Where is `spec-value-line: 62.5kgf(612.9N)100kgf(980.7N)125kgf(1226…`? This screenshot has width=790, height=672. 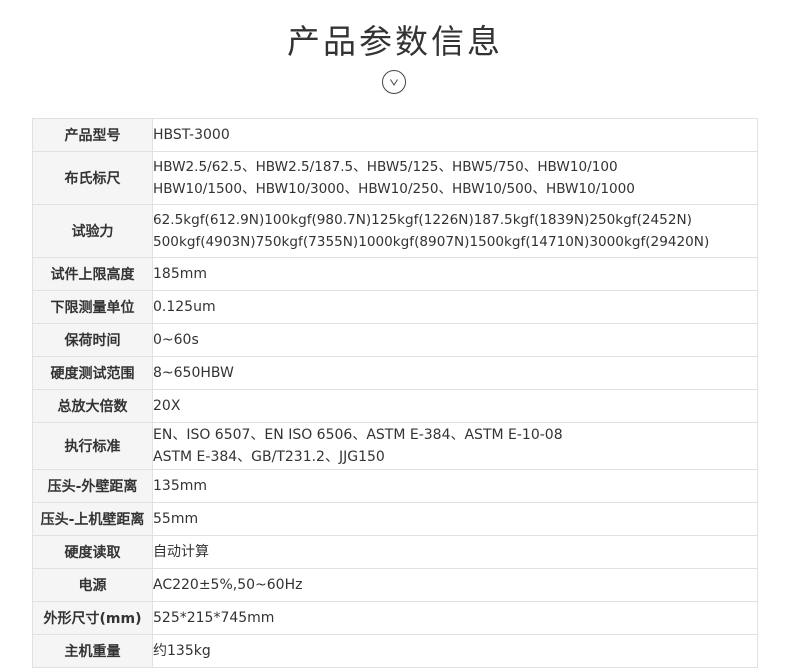 spec-value-line: 62.5kgf(612.9N)100kgf(980.7N)125kgf(1226… is located at coordinates (422, 220).